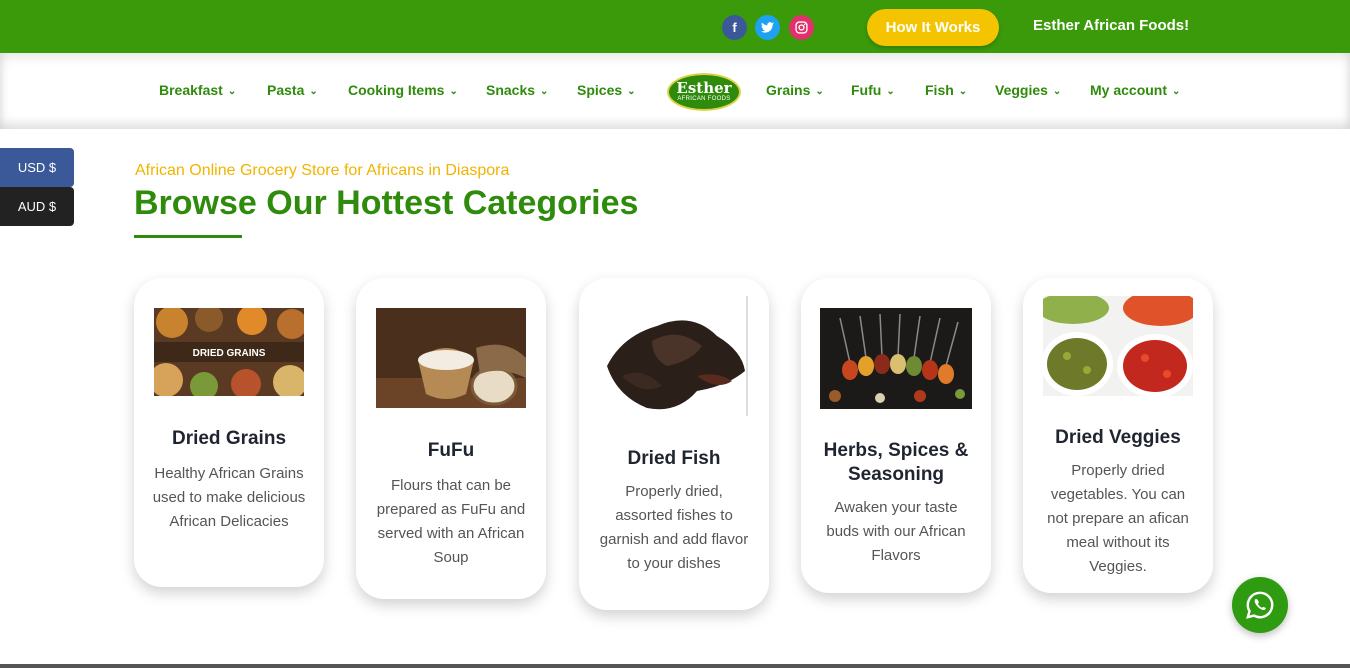 This screenshot has width=1350, height=668. What do you see at coordinates (1111, 25) in the screenshot?
I see `brand-name: Esther African Foods!` at bounding box center [1111, 25].